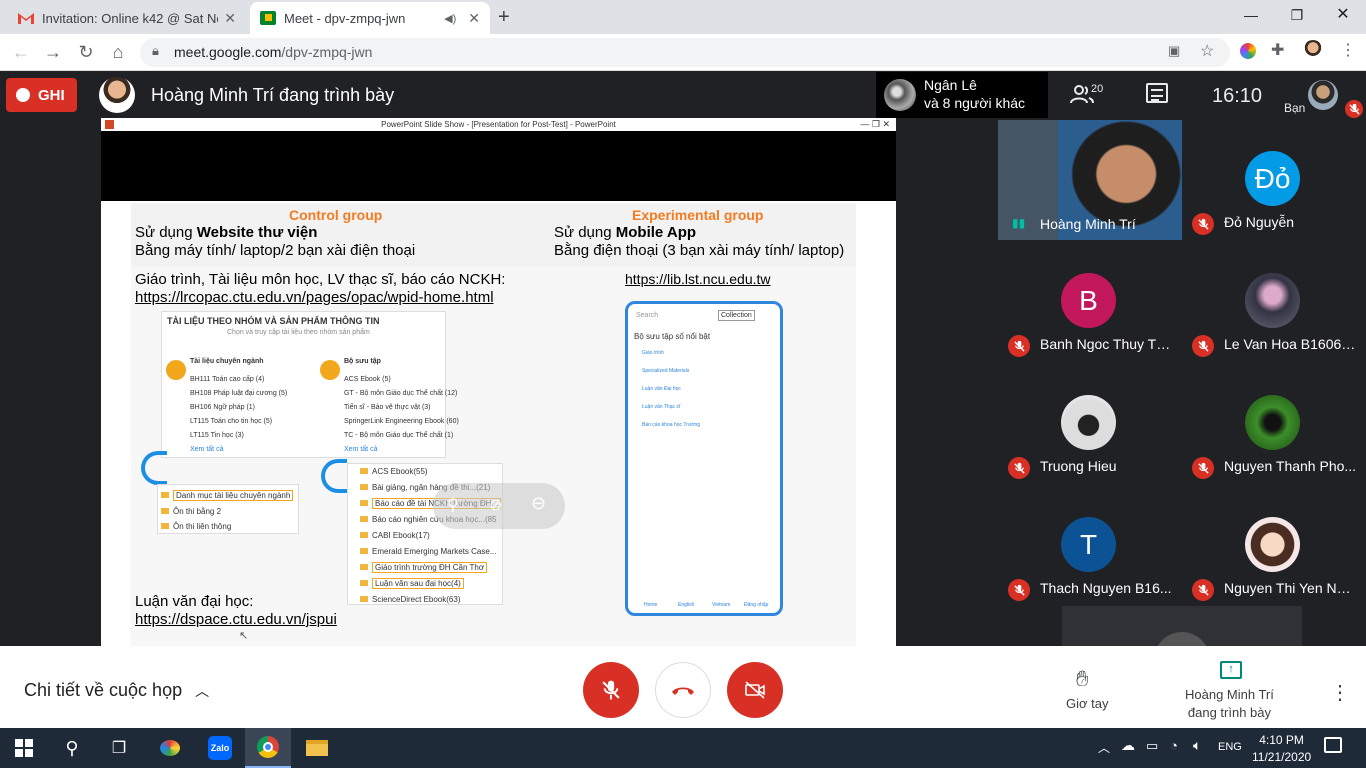 The width and height of the screenshot is (1366, 768). I want to click on audio-playing-icon: ◀), so click(450, 18).